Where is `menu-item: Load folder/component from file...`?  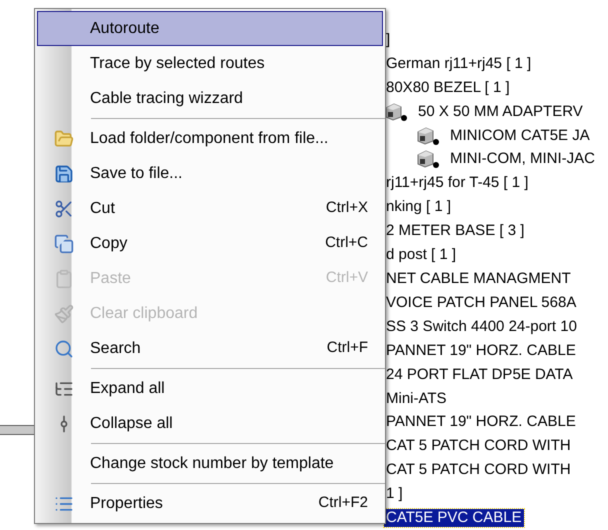
menu-item: Load folder/component from file... is located at coordinates (210, 138).